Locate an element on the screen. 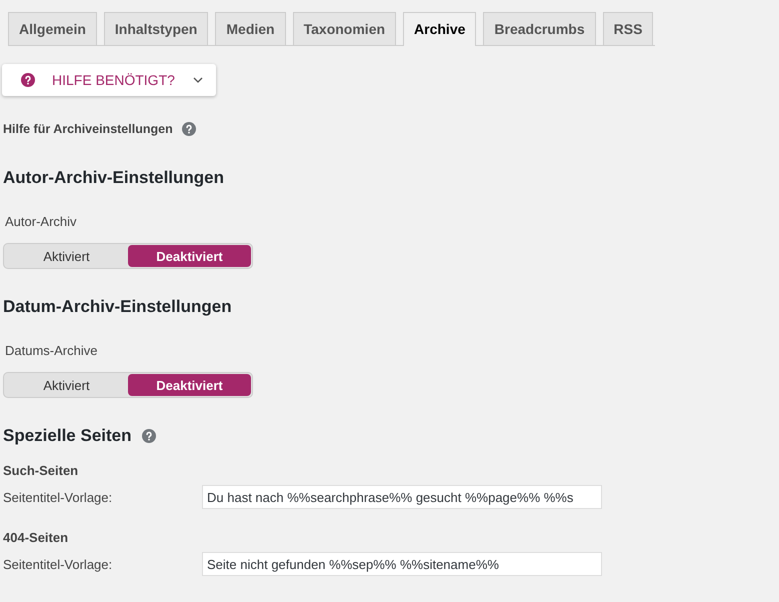 This screenshot has height=602, width=779. help-link: Hilfe für Archiveinstellungen is located at coordinates (88, 129).